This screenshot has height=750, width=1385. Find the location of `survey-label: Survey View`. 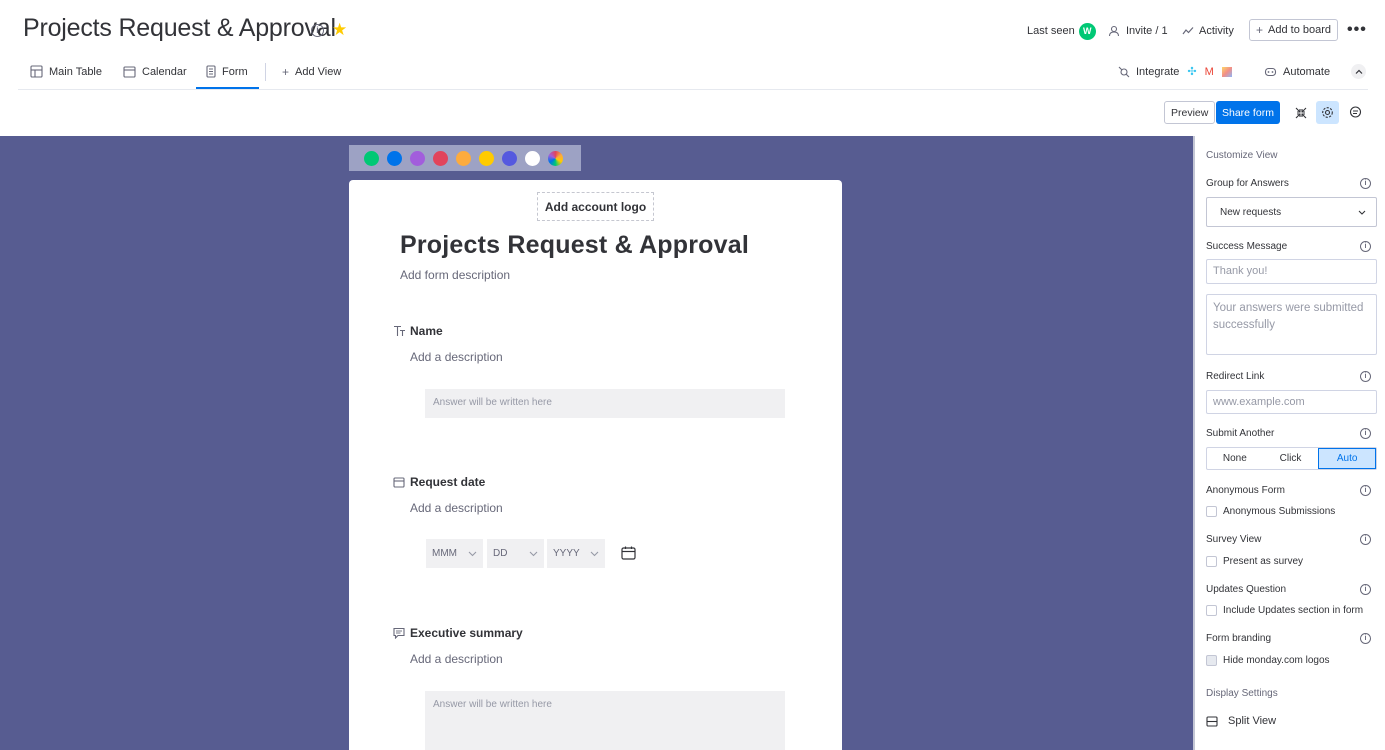

survey-label: Survey View is located at coordinates (1234, 539).